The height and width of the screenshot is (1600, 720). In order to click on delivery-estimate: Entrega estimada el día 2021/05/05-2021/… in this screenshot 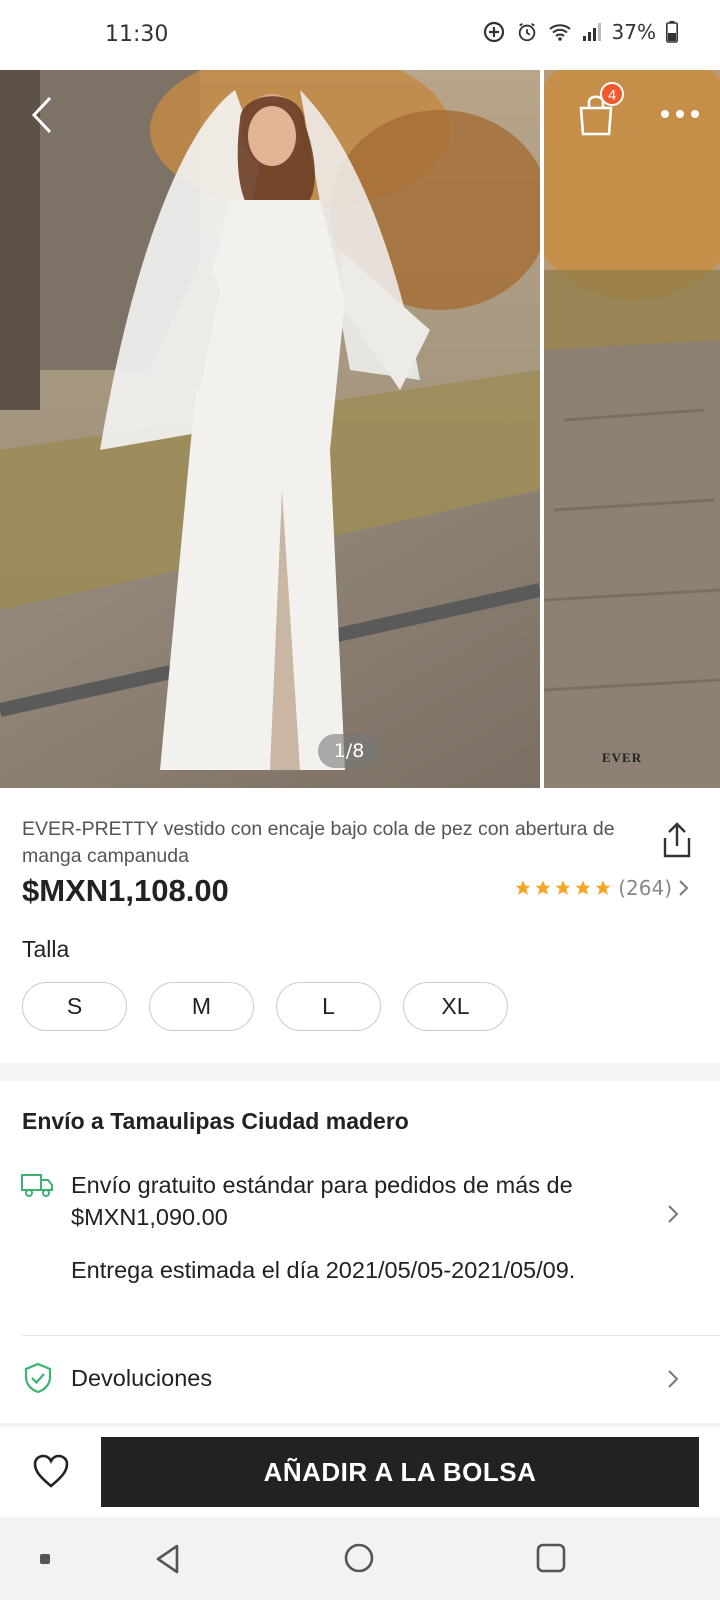, I will do `click(366, 1270)`.